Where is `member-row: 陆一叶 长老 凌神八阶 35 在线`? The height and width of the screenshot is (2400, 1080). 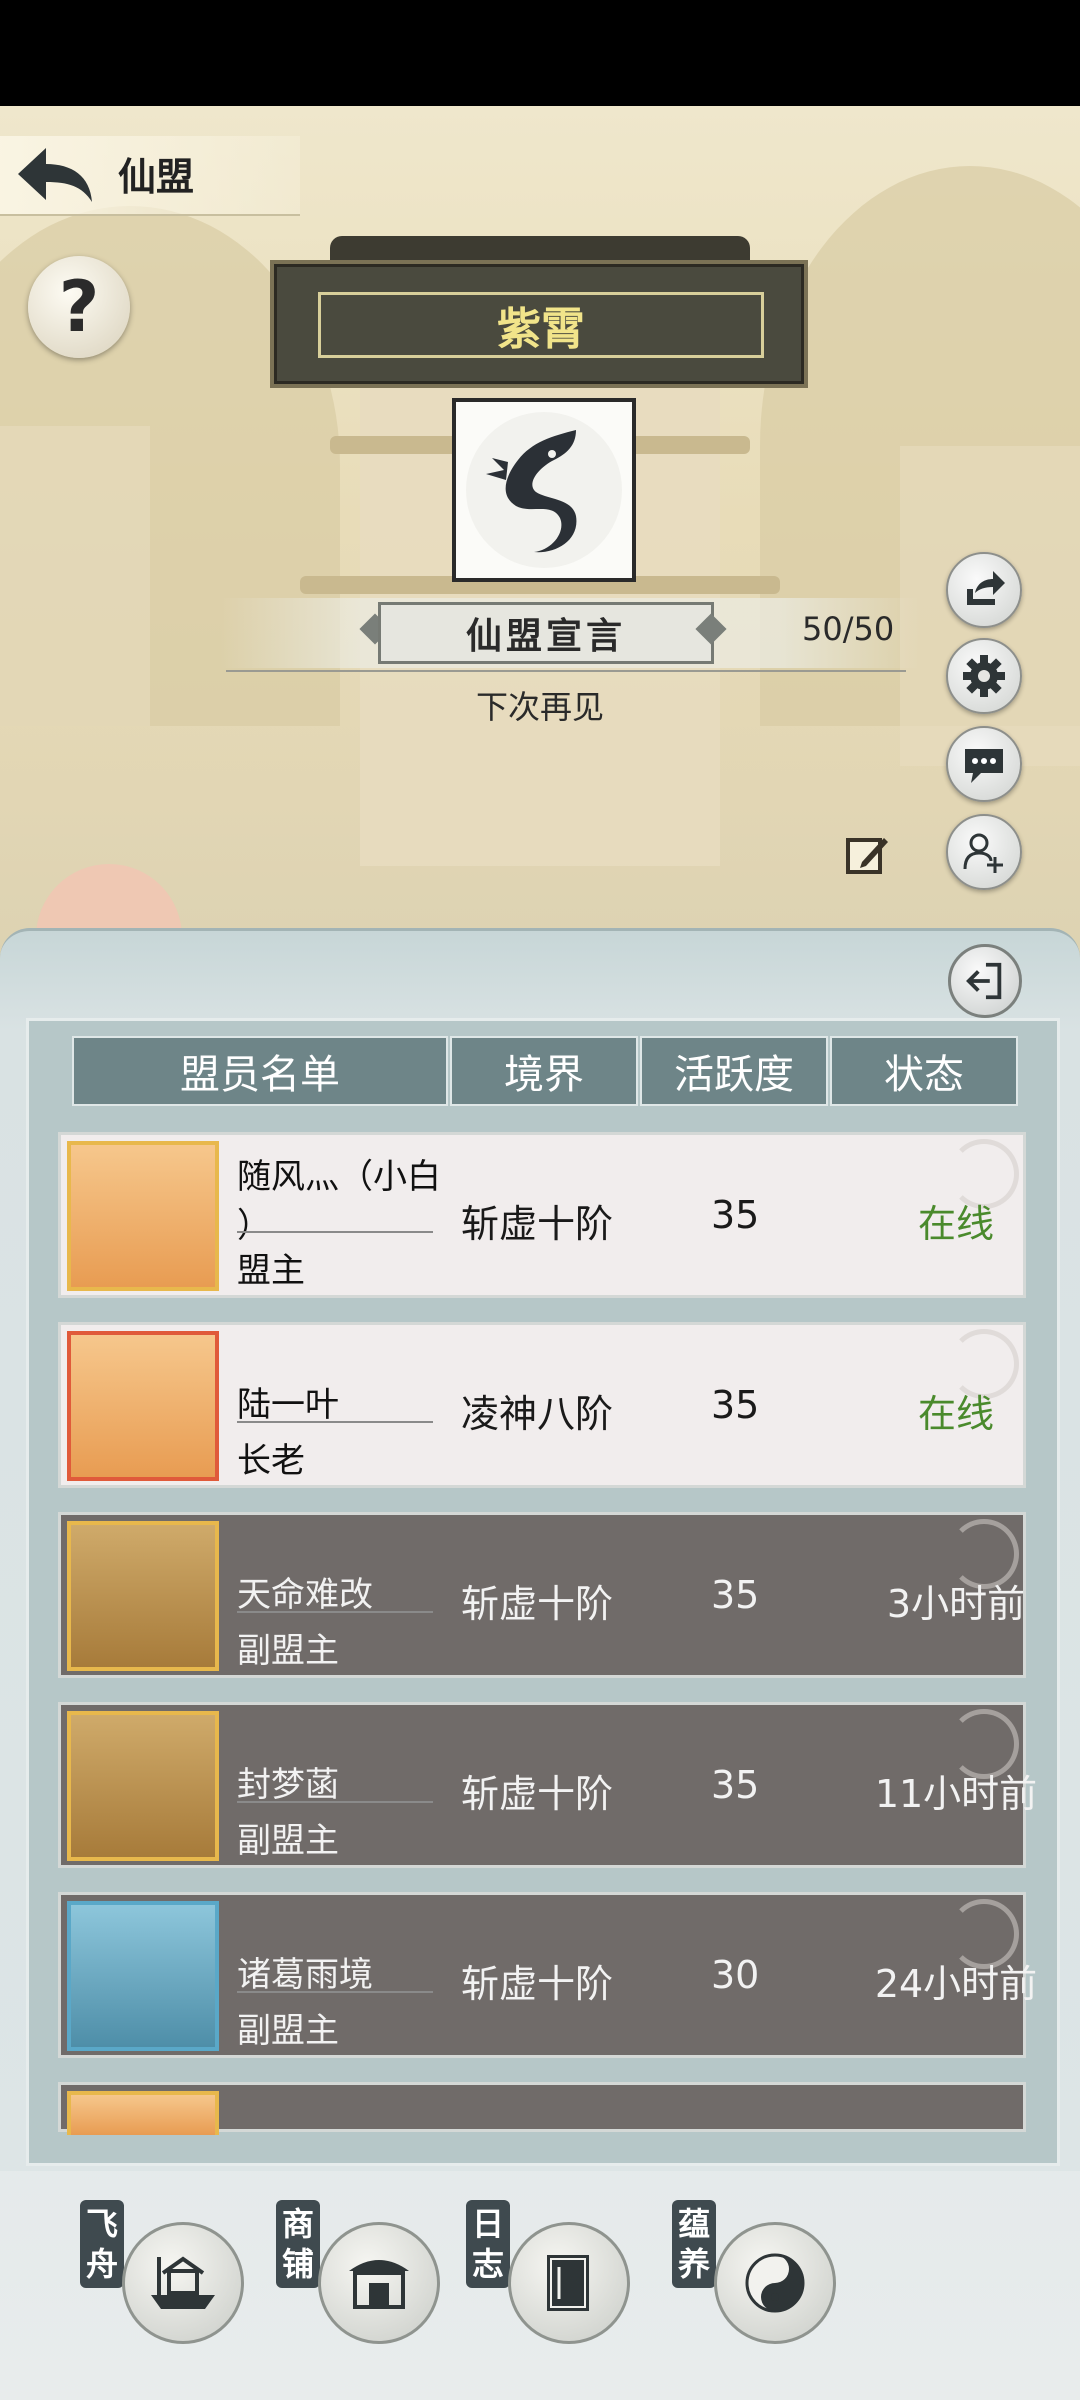 member-row: 陆一叶 长老 凌神八阶 35 在线 is located at coordinates (542, 1405).